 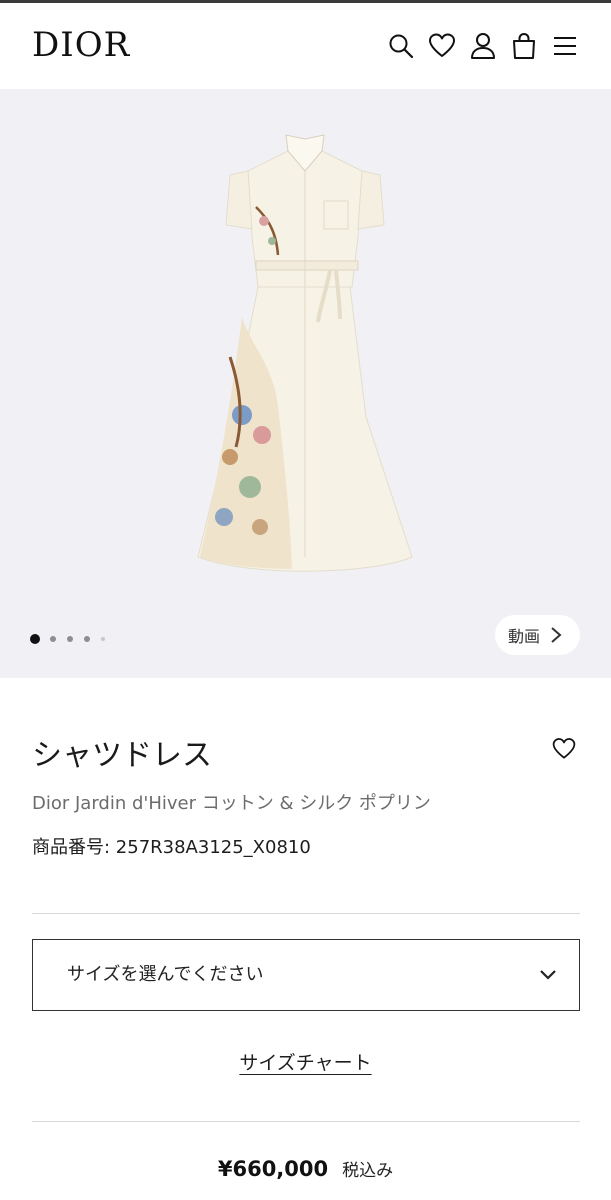 What do you see at coordinates (122, 755) in the screenshot?
I see `product-title: シャツドレス` at bounding box center [122, 755].